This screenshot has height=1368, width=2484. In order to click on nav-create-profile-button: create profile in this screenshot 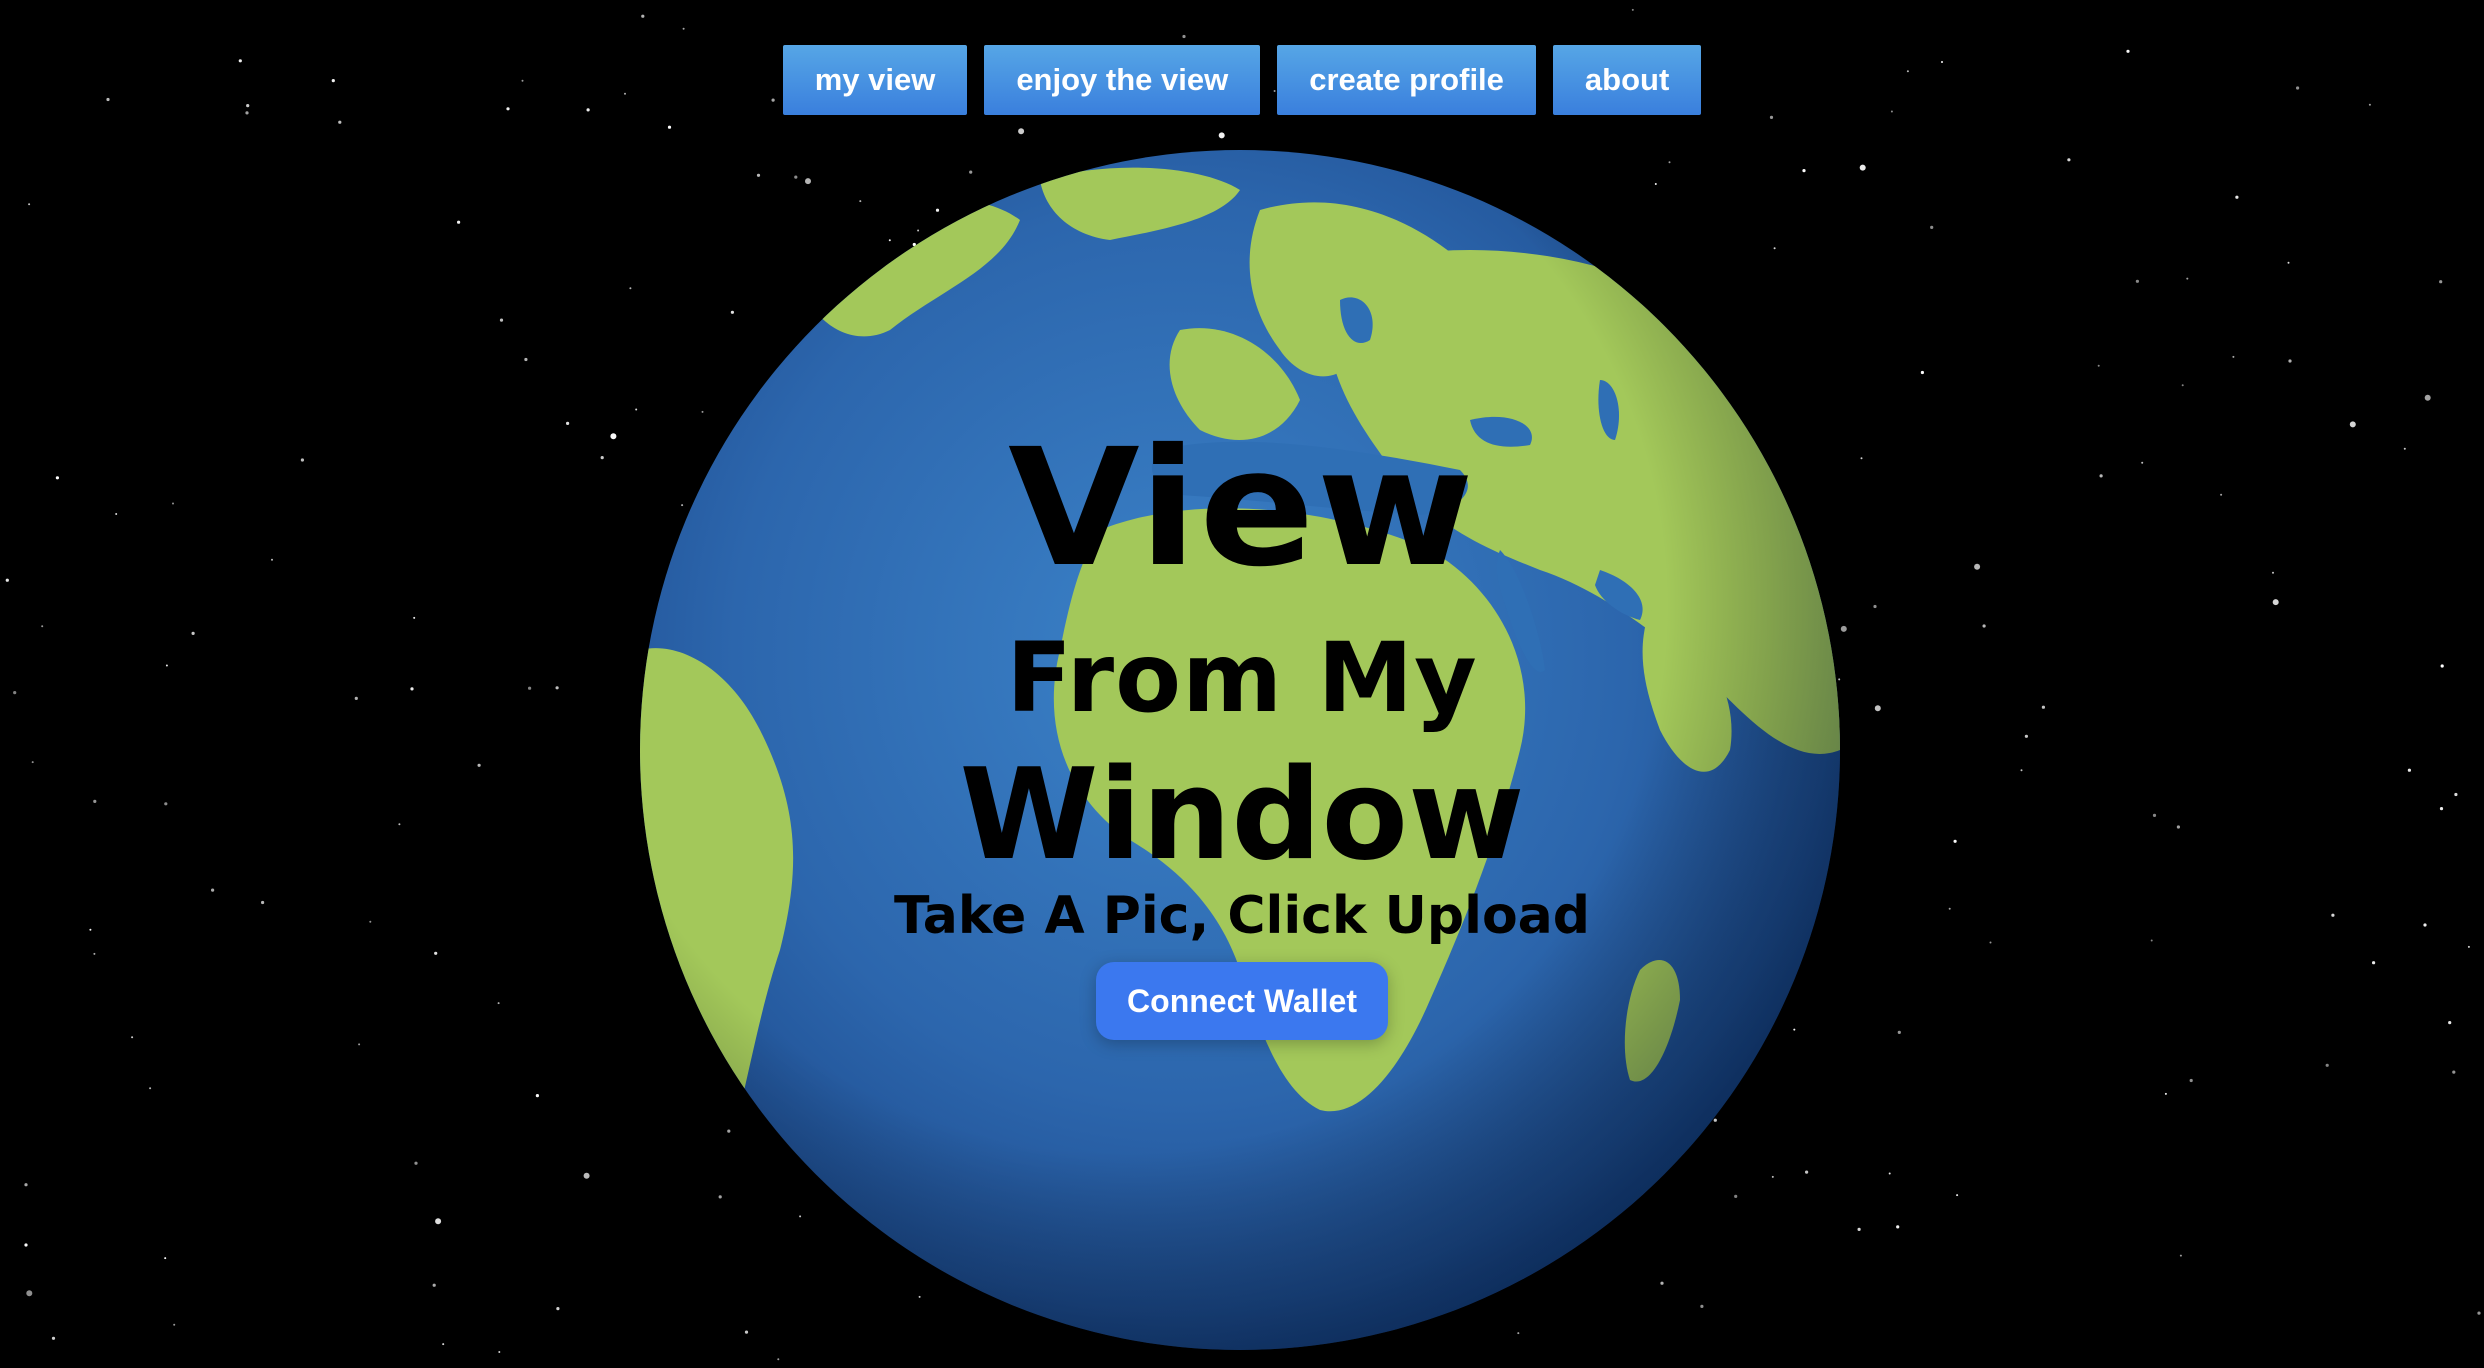, I will do `click(1406, 80)`.